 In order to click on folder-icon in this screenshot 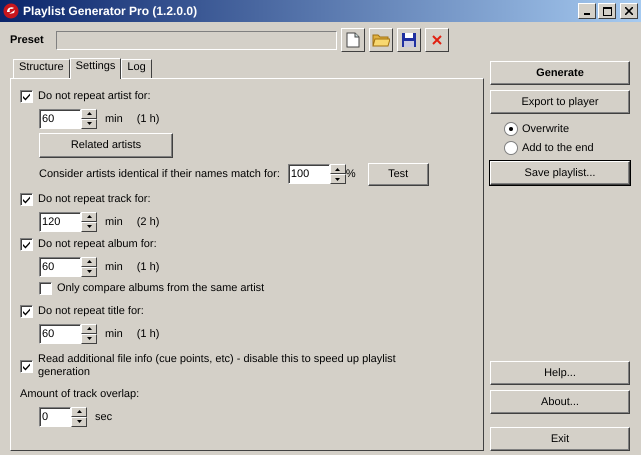, I will do `click(381, 40)`.